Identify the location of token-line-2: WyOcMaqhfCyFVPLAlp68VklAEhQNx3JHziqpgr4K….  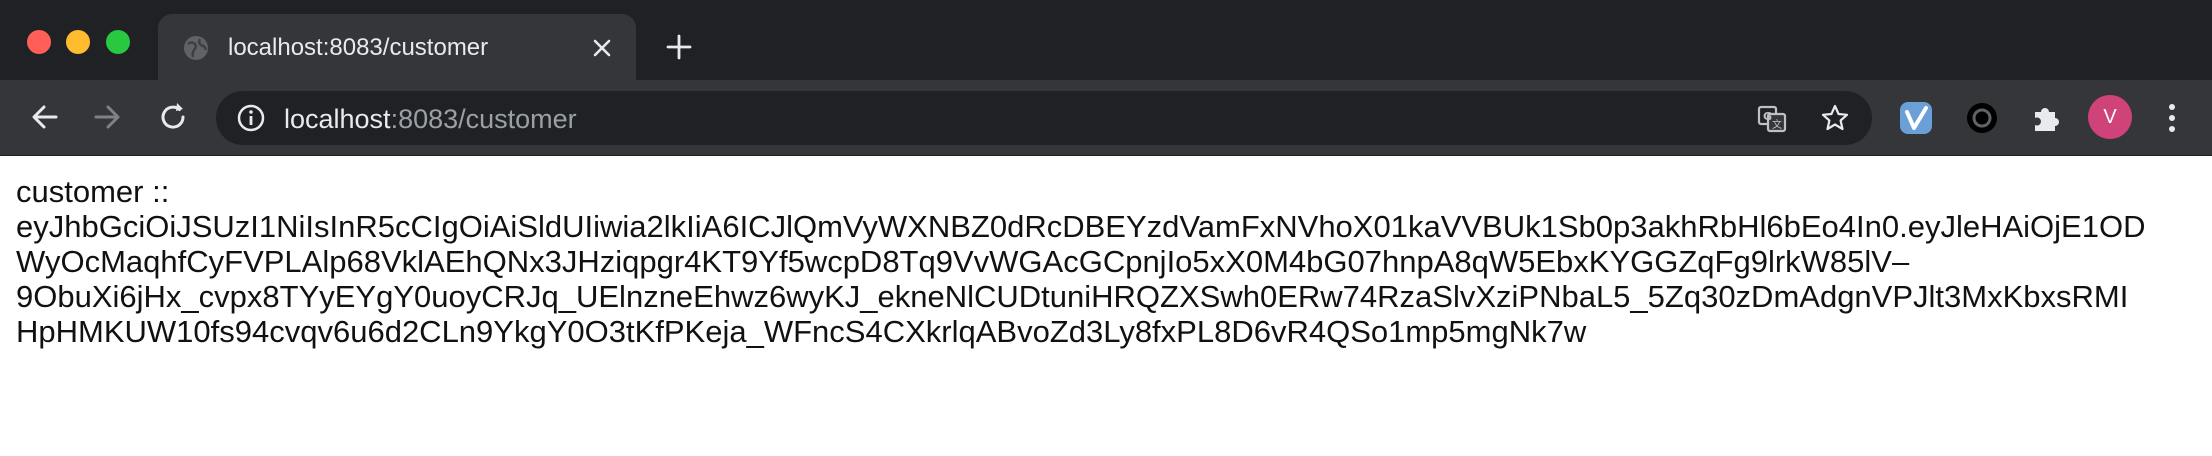
(963, 261).